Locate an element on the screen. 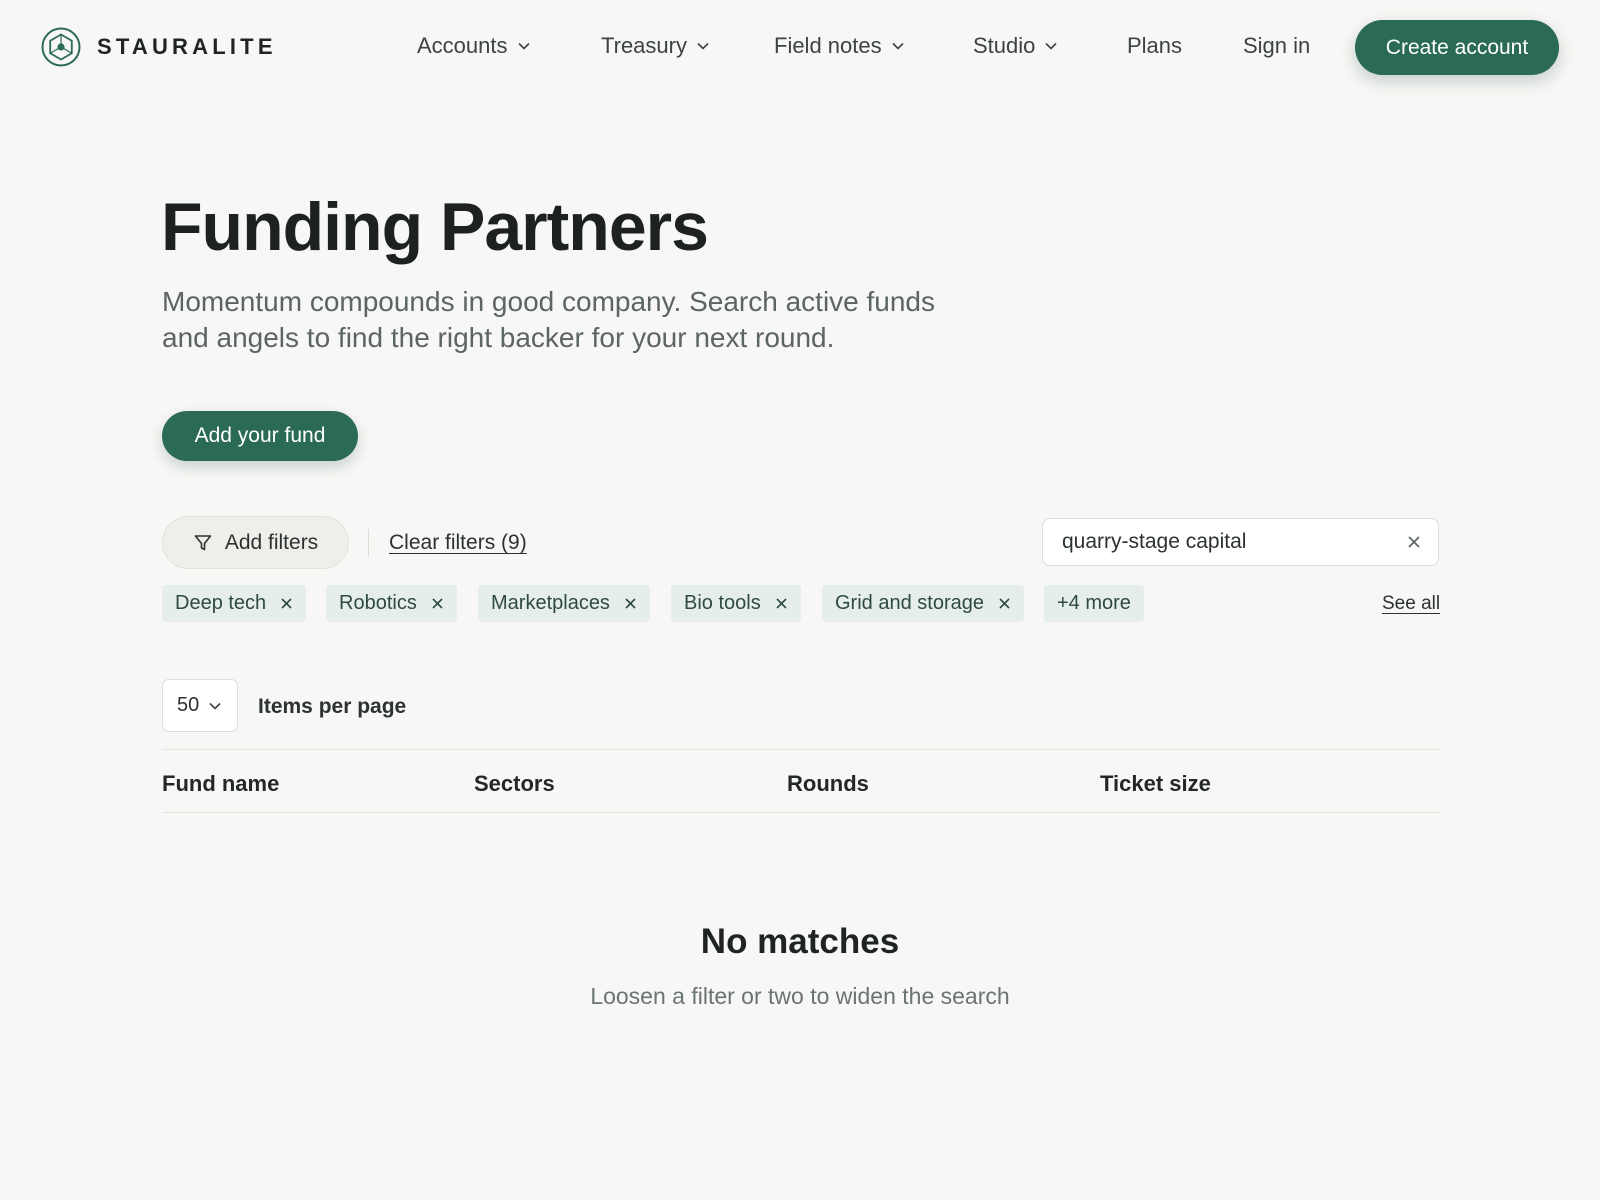 The width and height of the screenshot is (1600, 1200). chip-label: Marketplaces is located at coordinates (550, 603).